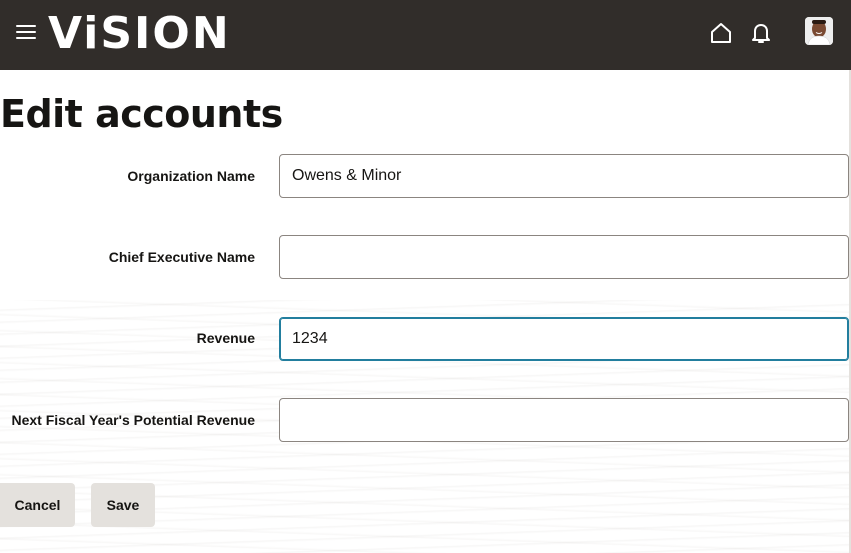  I want to click on home-icon, so click(721, 33).